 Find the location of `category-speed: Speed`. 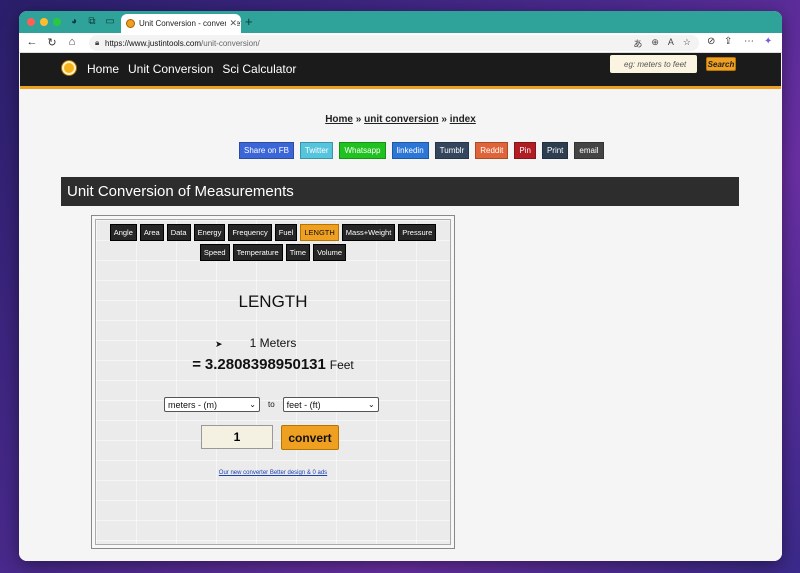

category-speed: Speed is located at coordinates (214, 252).